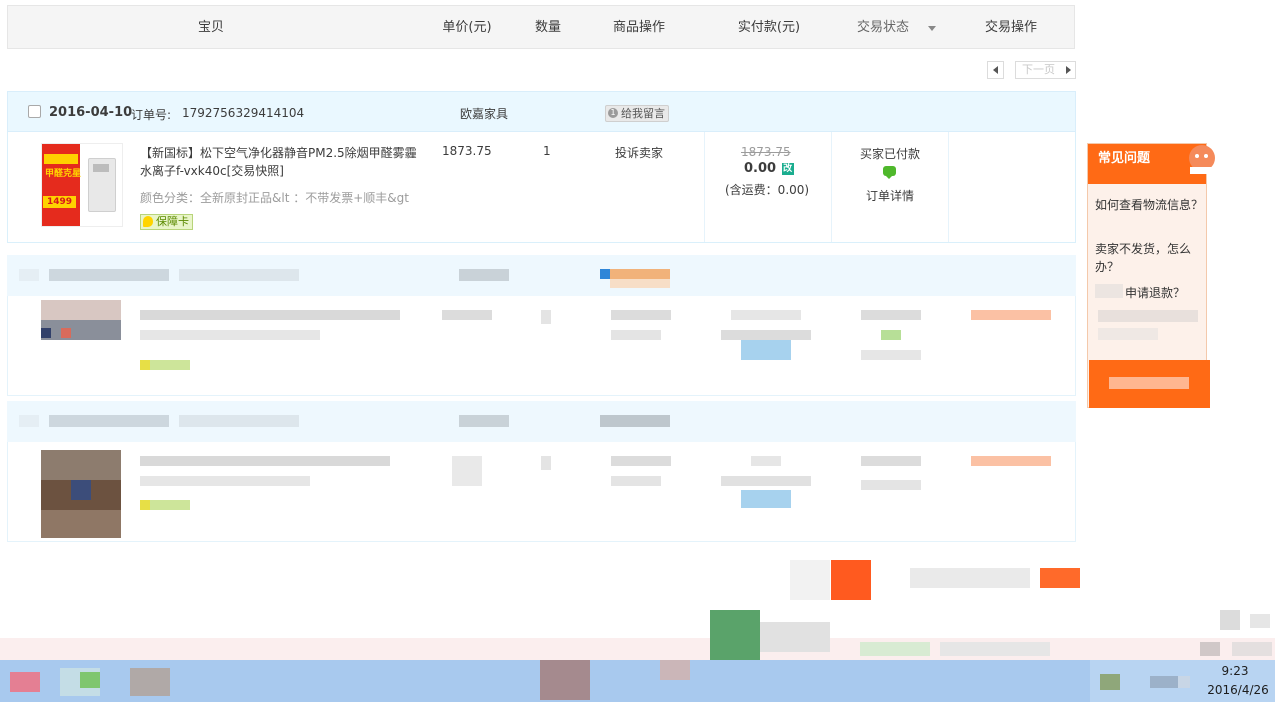  What do you see at coordinates (760, 168) in the screenshot?
I see `paid-total-value: 0.00` at bounding box center [760, 168].